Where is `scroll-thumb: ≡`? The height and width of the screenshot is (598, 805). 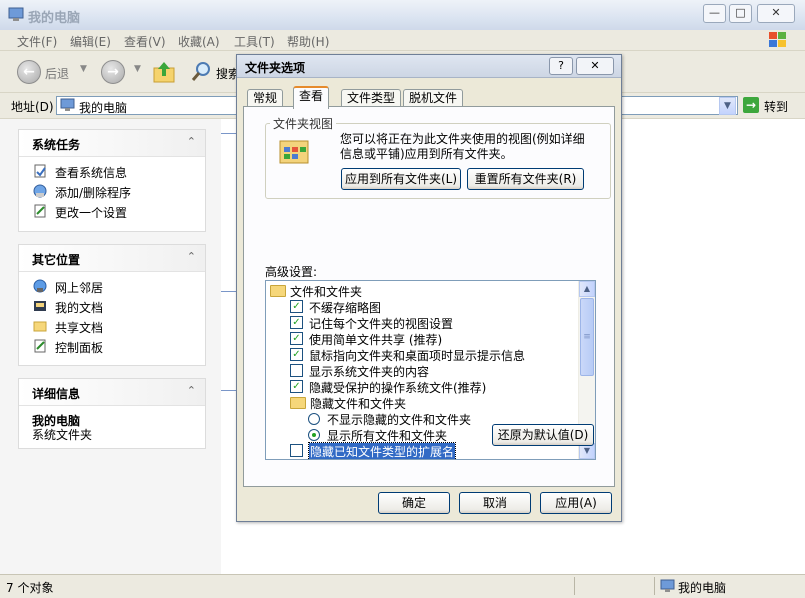 scroll-thumb: ≡ is located at coordinates (587, 337).